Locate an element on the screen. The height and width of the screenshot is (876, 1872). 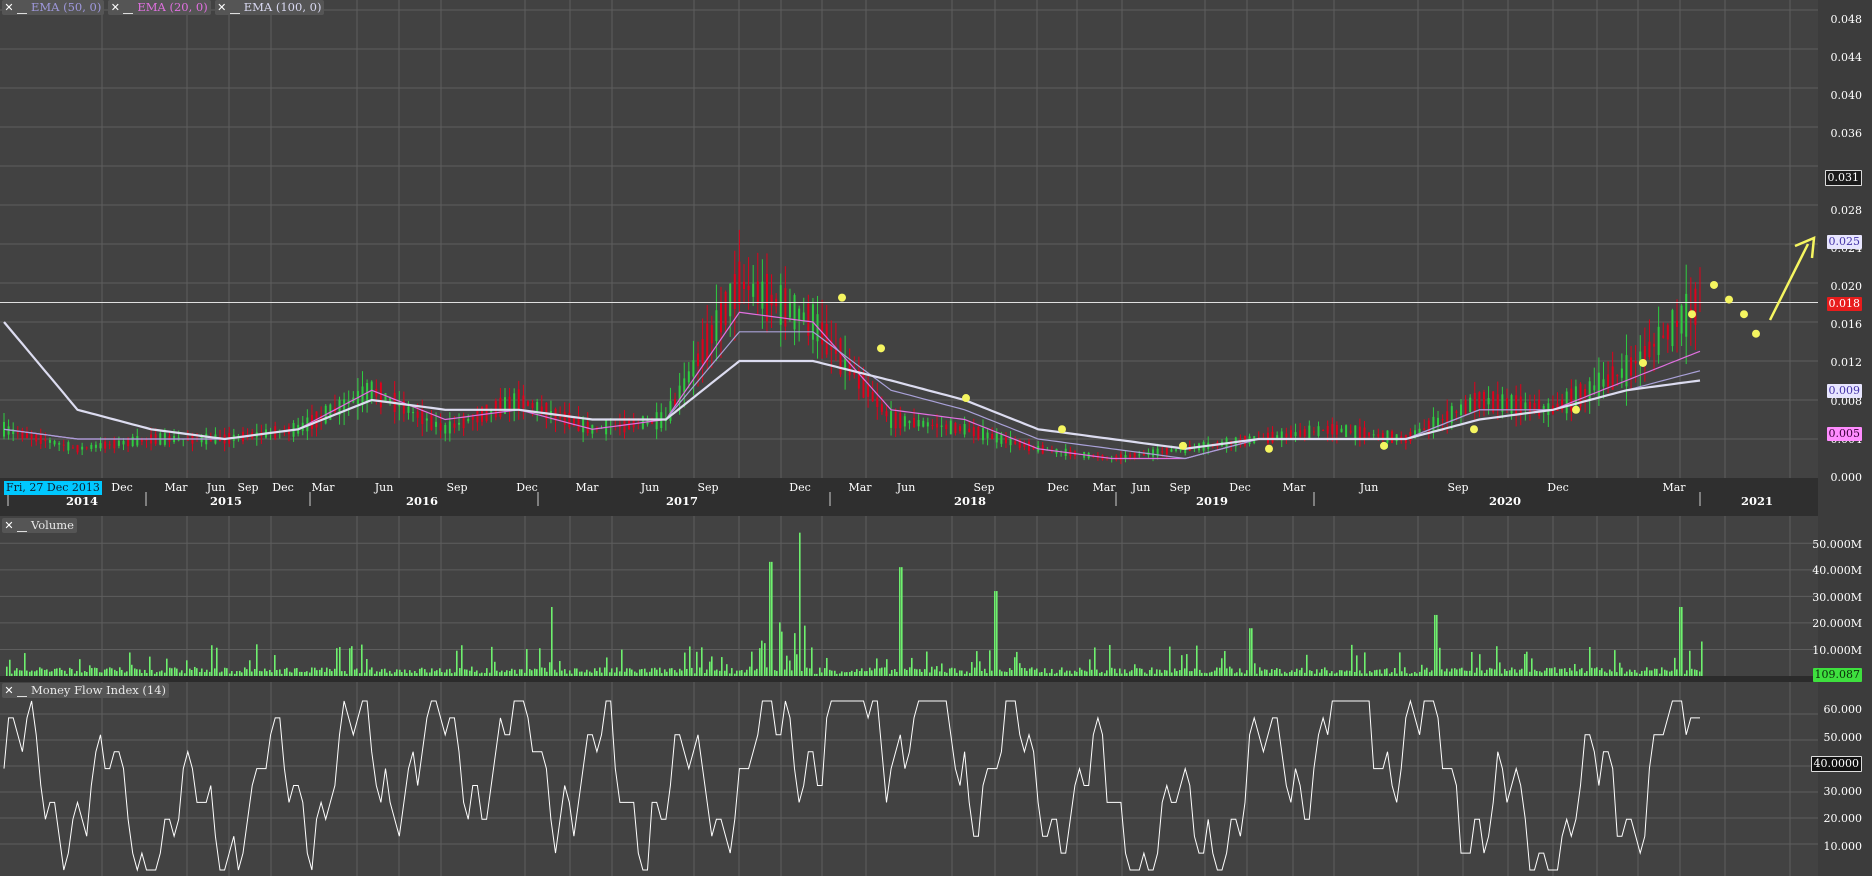
volume-tick: 10.000M is located at coordinates (1837, 650).